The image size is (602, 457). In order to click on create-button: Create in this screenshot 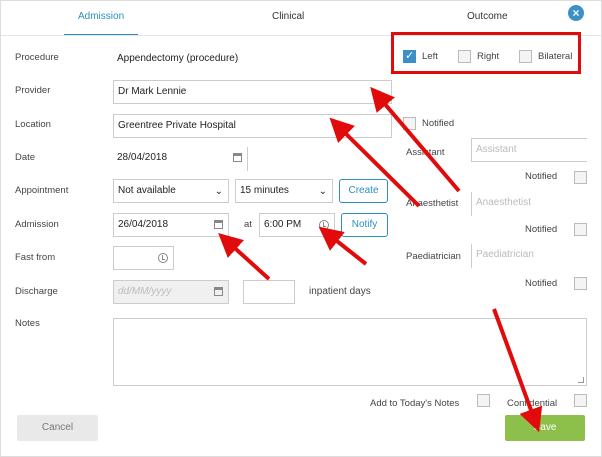, I will do `click(363, 191)`.